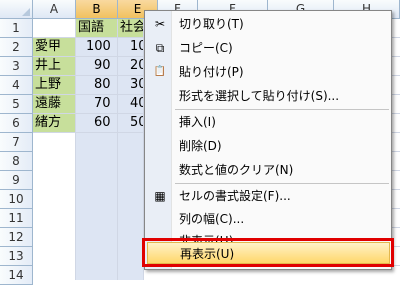 This screenshot has height=285, width=400. Describe the element at coordinates (16, 275) in the screenshot. I see `row-header: 14` at that location.